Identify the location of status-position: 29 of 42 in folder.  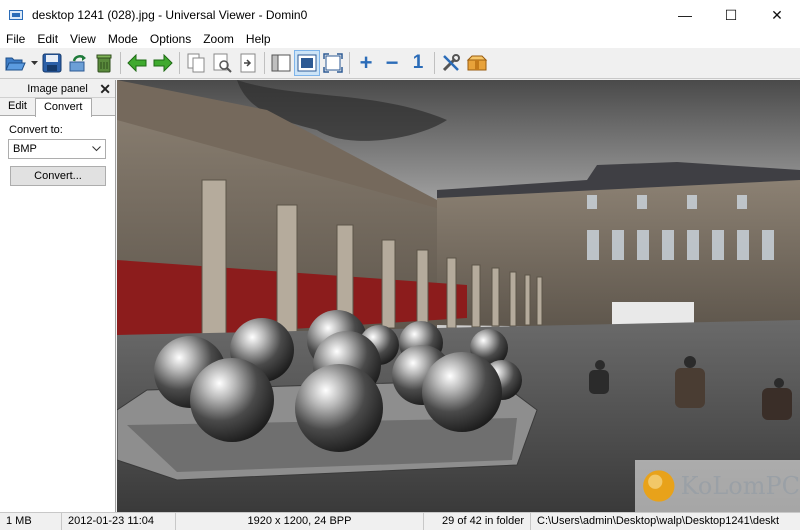
(477, 521).